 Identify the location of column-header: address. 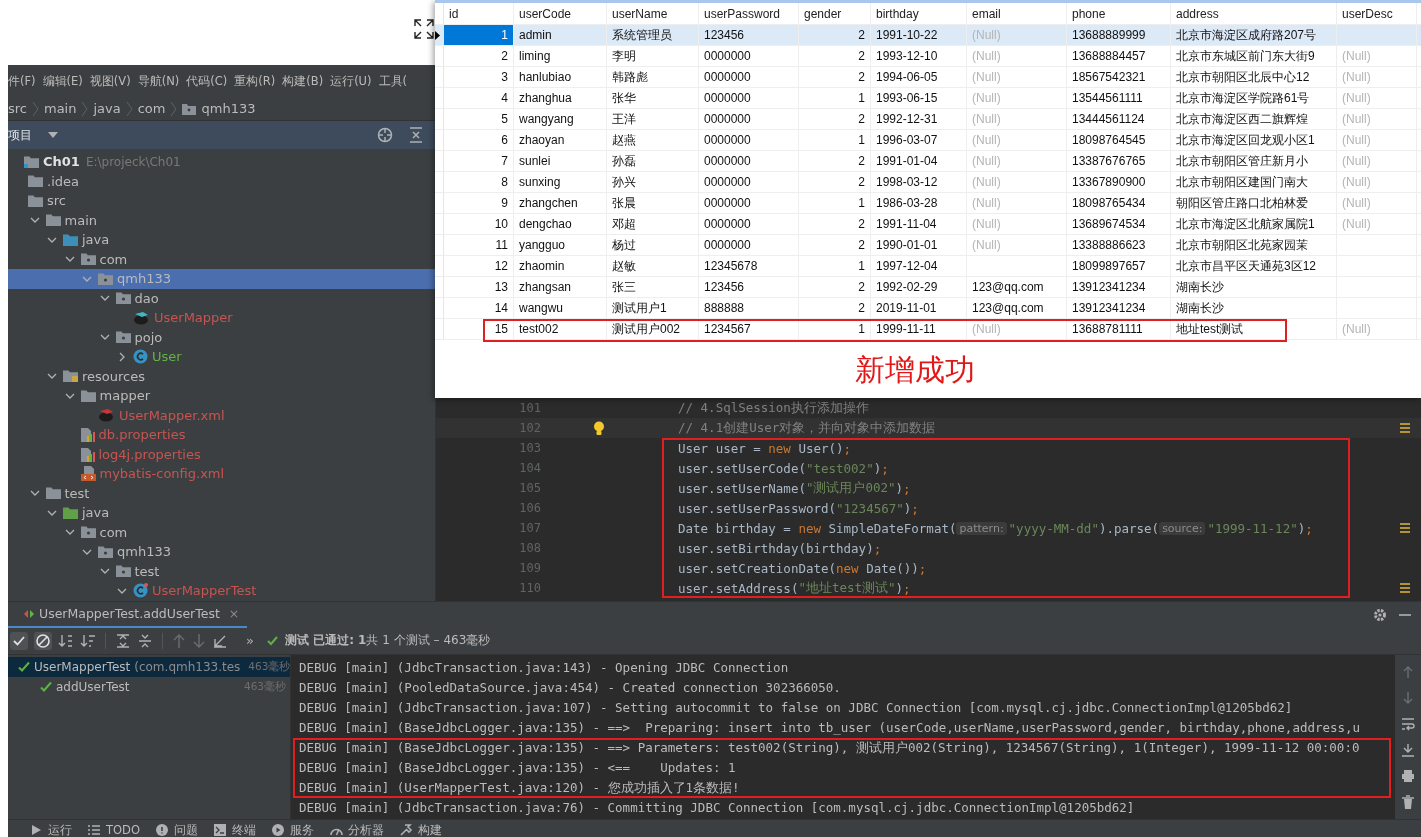
(1254, 13).